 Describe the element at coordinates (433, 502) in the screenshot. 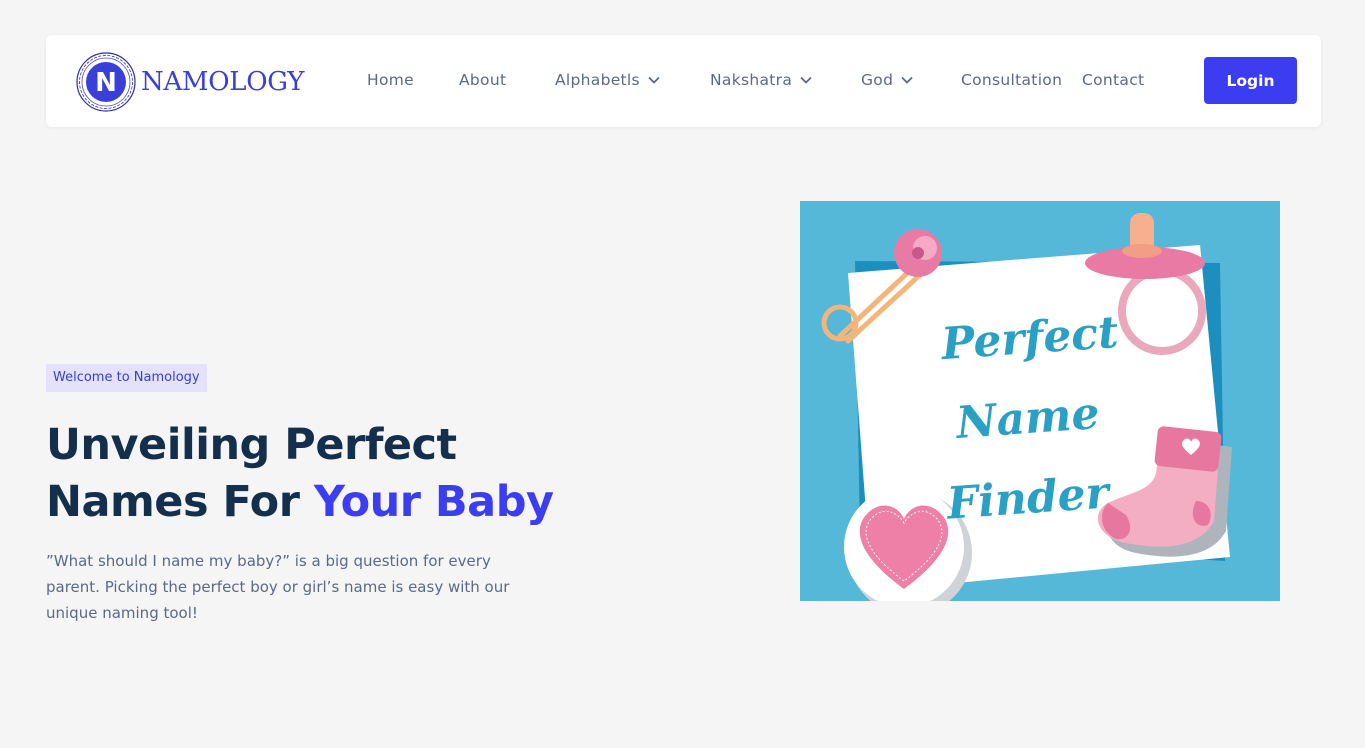

I see `hero-title-accent: Your Baby` at that location.